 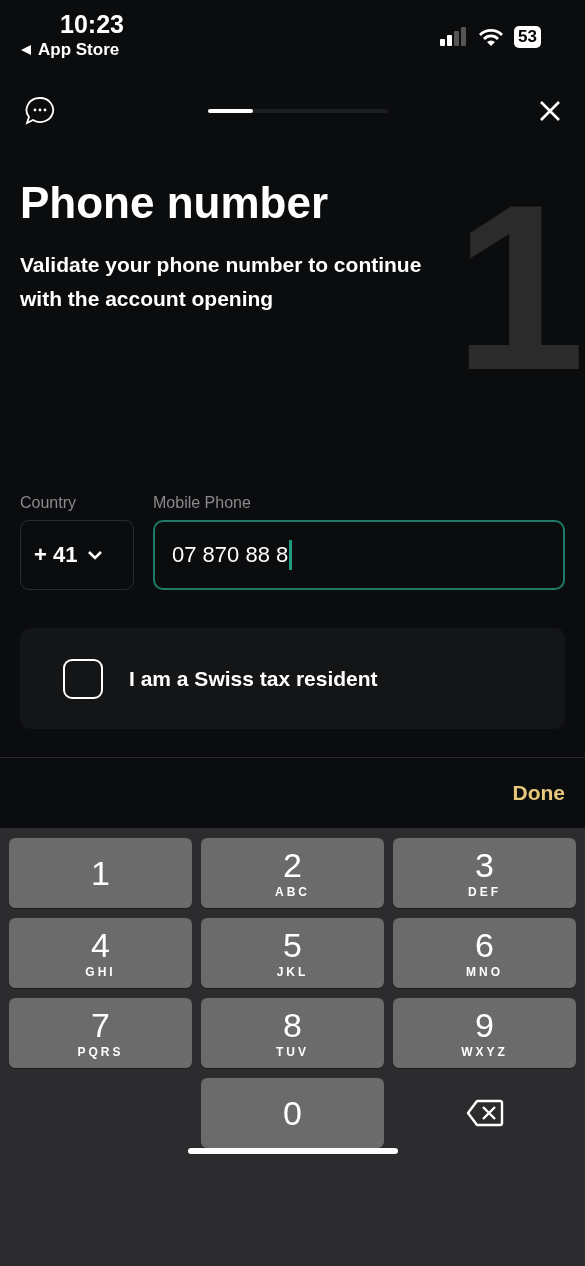 I want to click on keypad-key: 2 ABC, so click(x=292, y=873).